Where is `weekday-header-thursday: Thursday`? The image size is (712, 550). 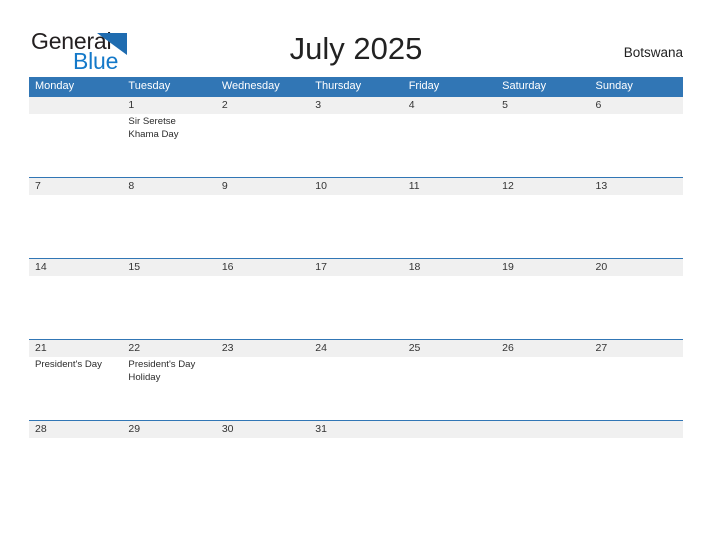
weekday-header-thursday: Thursday is located at coordinates (338, 86).